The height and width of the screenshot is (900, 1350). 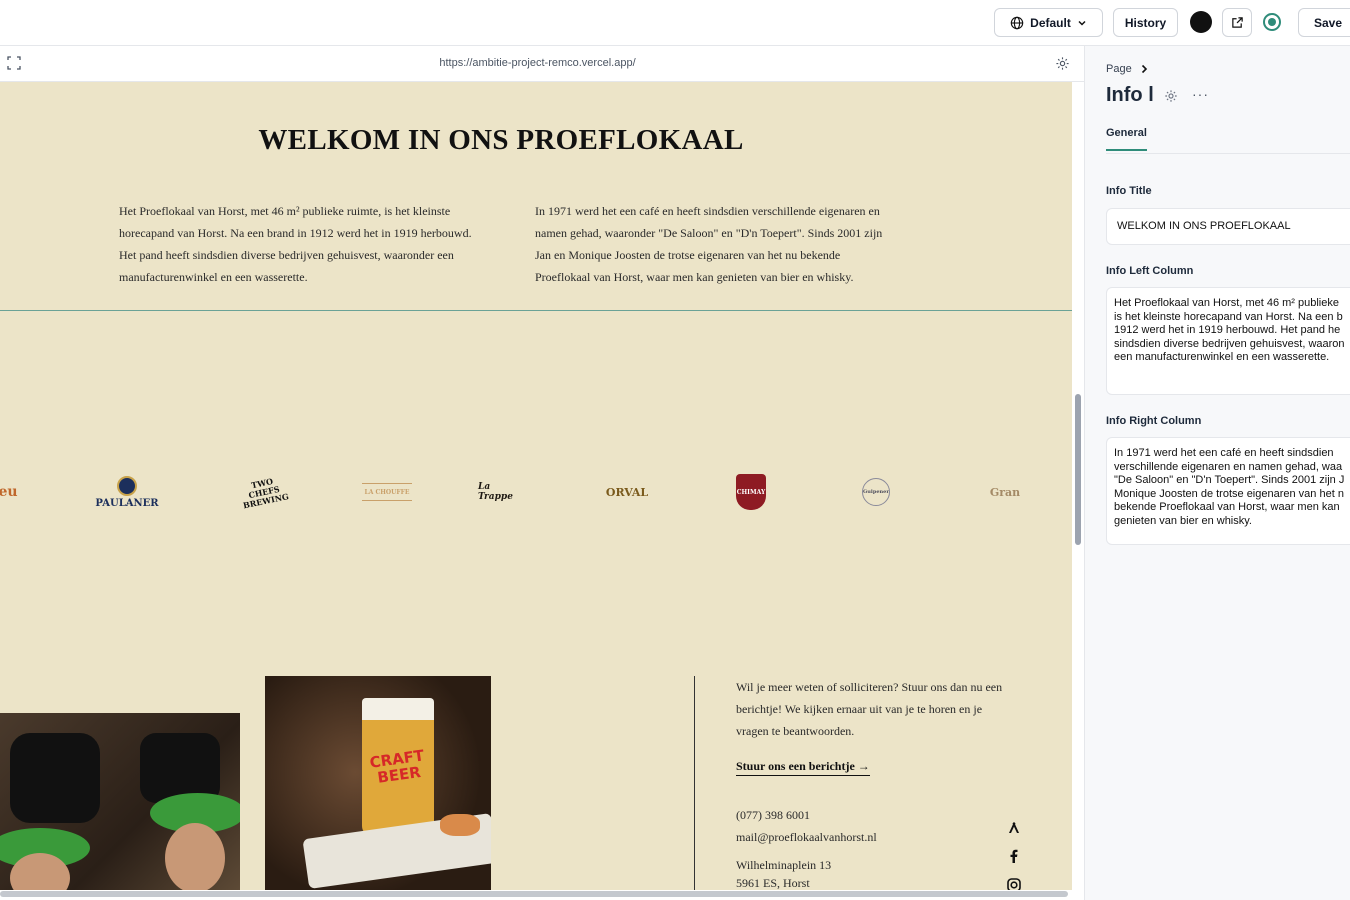 I want to click on instagram-icon, so click(x=1014, y=883).